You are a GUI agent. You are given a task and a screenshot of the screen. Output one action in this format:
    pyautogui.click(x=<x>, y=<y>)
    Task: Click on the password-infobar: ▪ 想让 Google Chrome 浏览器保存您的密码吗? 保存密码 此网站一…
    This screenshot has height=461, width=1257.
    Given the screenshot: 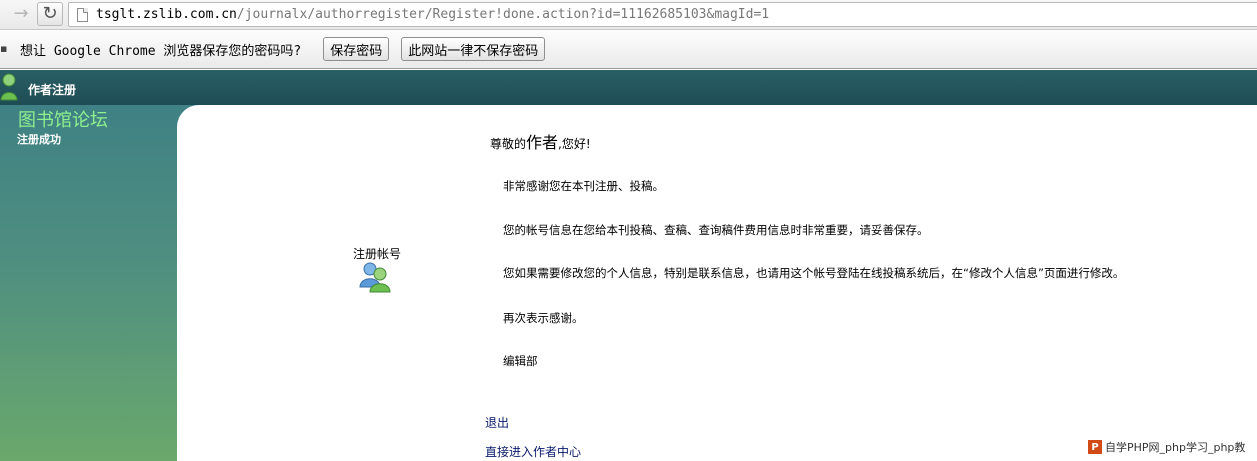 What is the action you would take?
    pyautogui.click(x=628, y=49)
    